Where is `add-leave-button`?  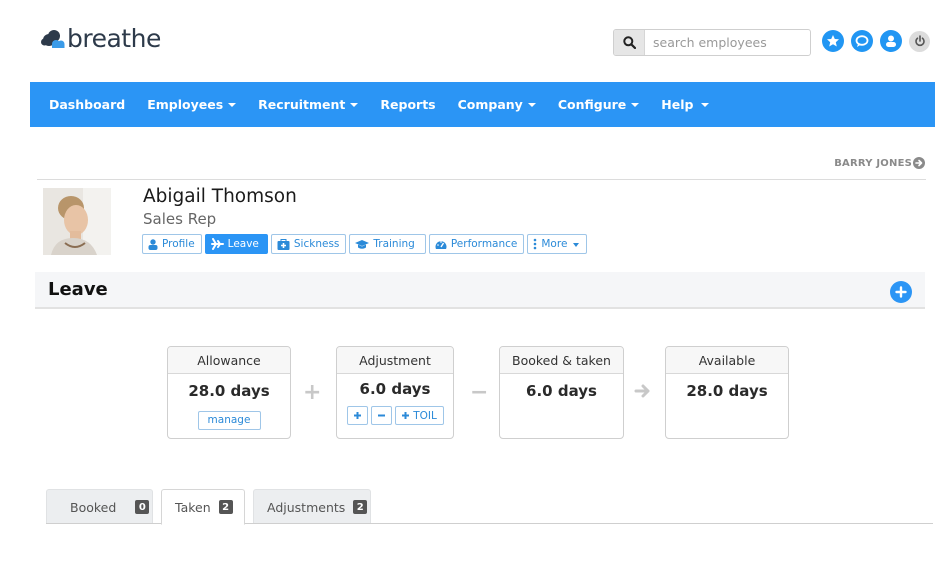
add-leave-button is located at coordinates (901, 292).